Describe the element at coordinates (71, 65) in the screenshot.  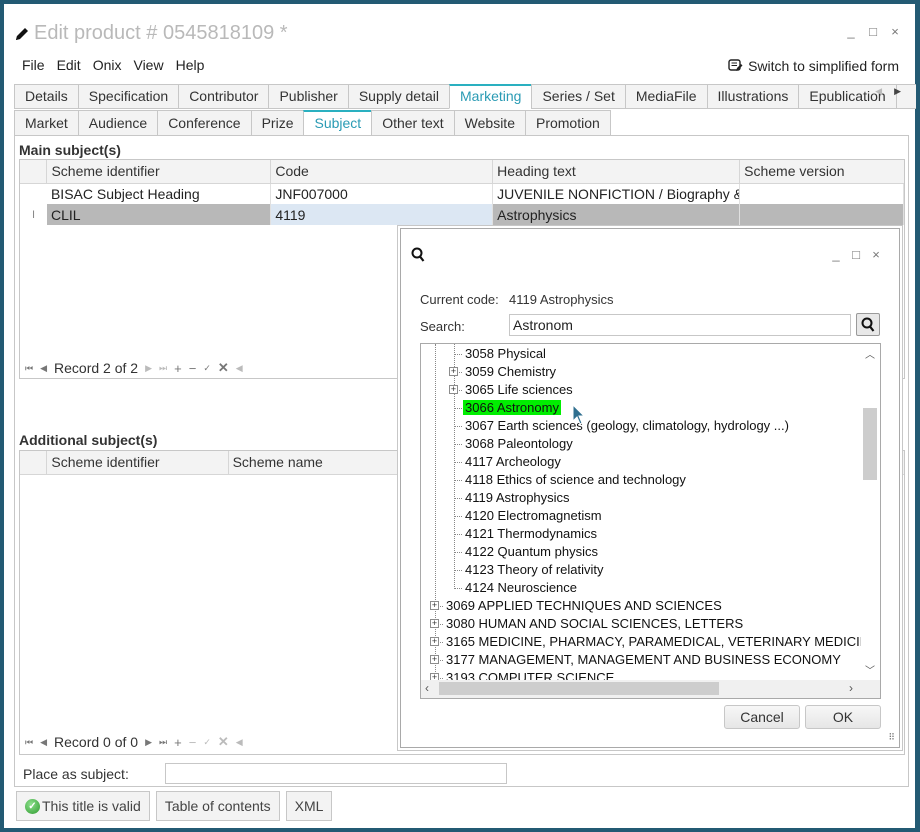
I see `menu-edit: Edit` at that location.